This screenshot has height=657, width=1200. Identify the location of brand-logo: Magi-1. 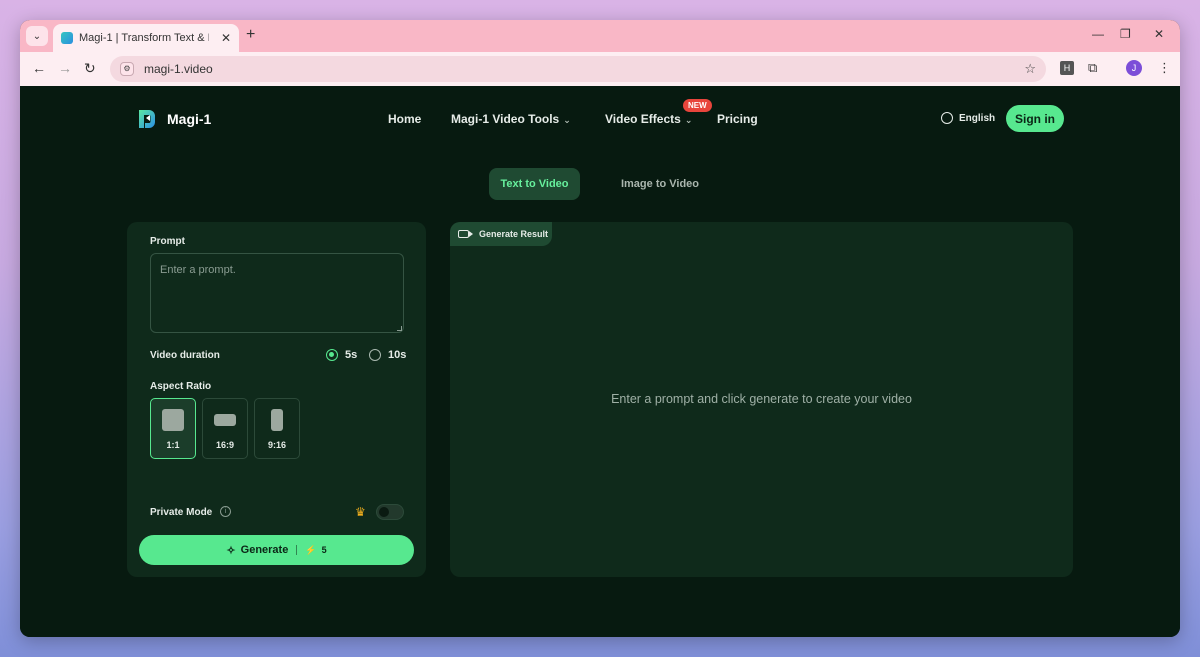
(173, 119).